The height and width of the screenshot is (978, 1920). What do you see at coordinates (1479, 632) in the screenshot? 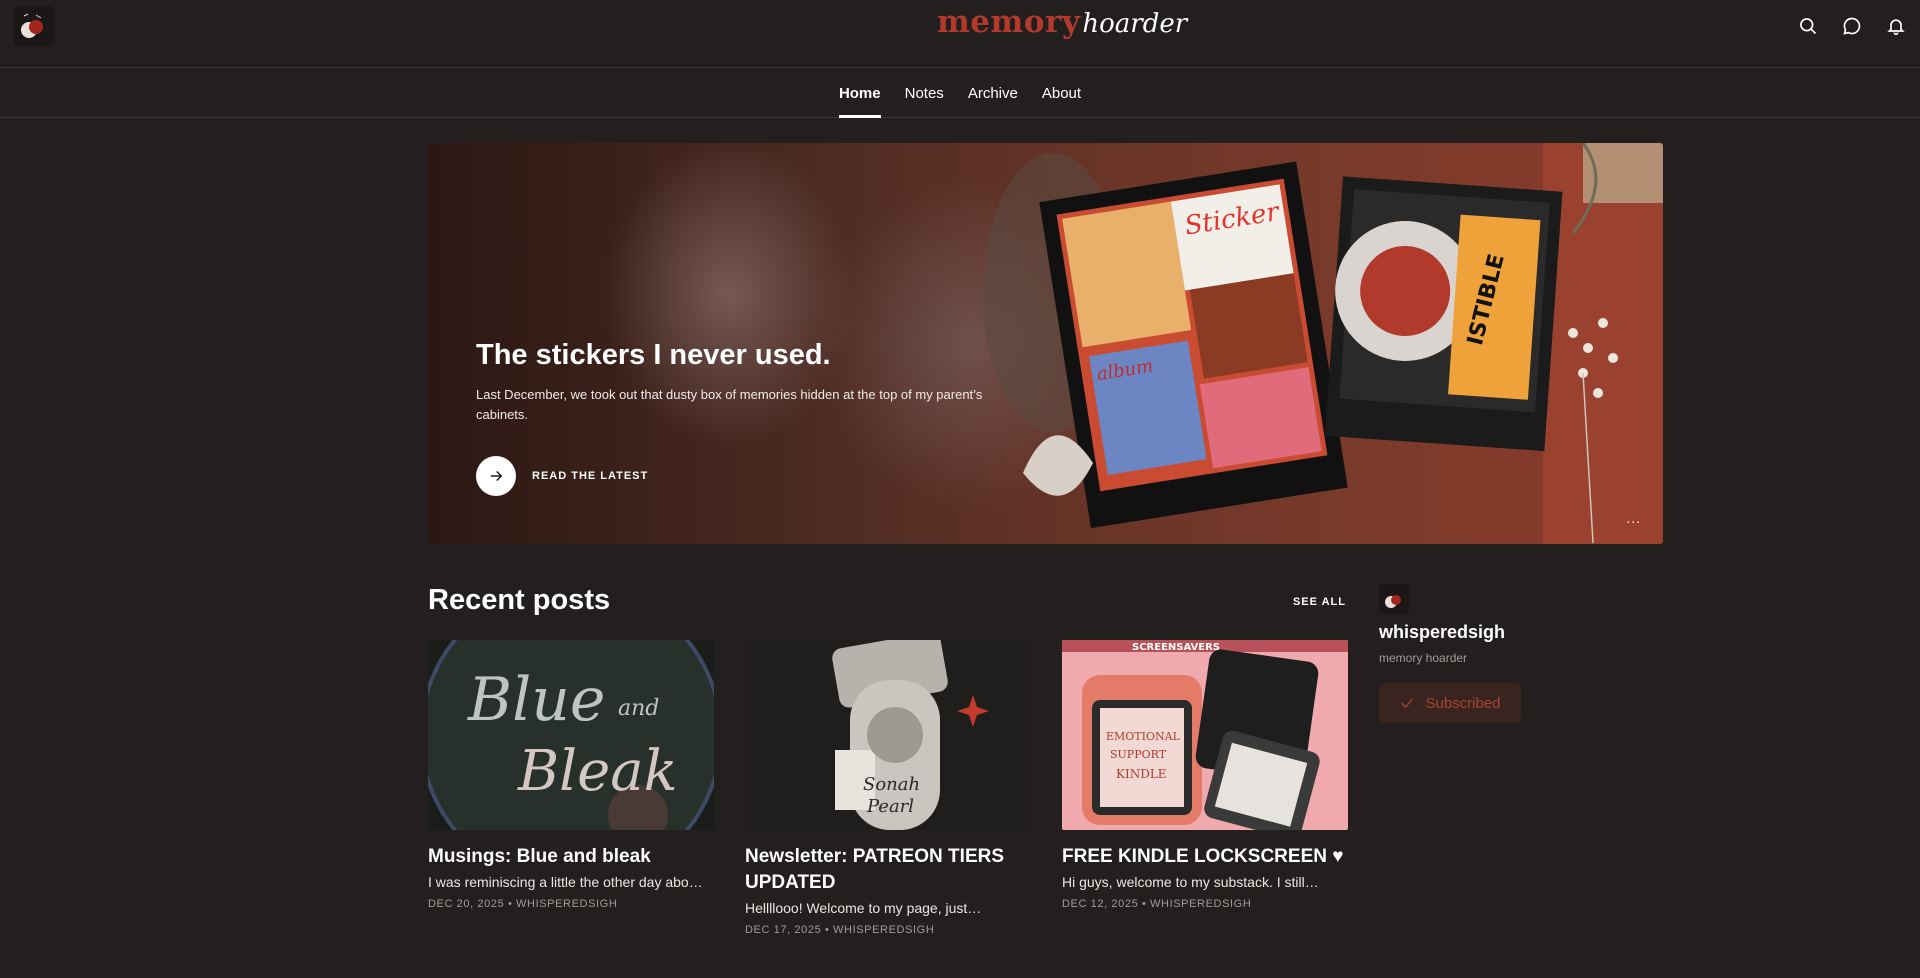
I see `author-name: whisperedsigh` at bounding box center [1479, 632].